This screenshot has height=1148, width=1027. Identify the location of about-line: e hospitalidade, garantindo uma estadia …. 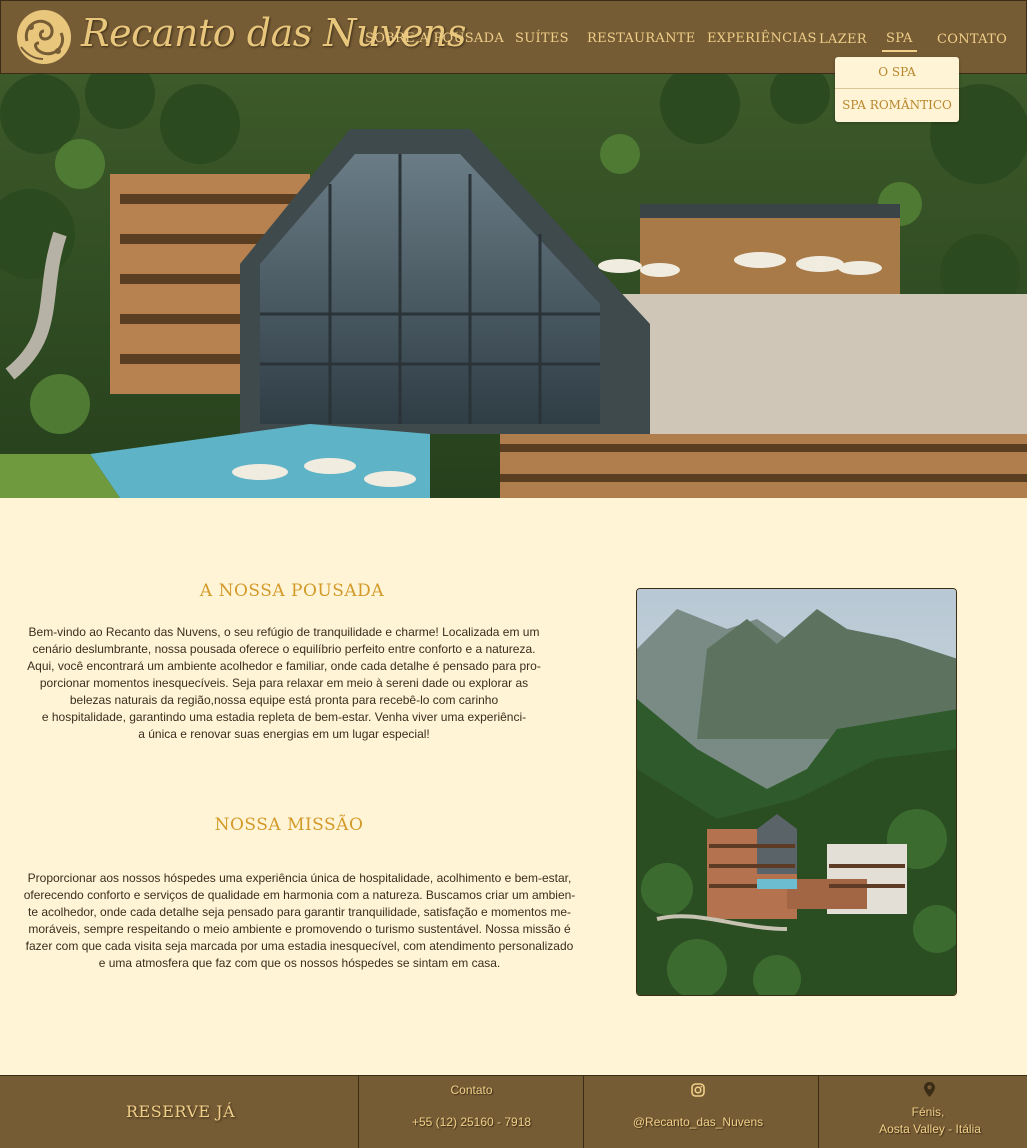
(284, 717).